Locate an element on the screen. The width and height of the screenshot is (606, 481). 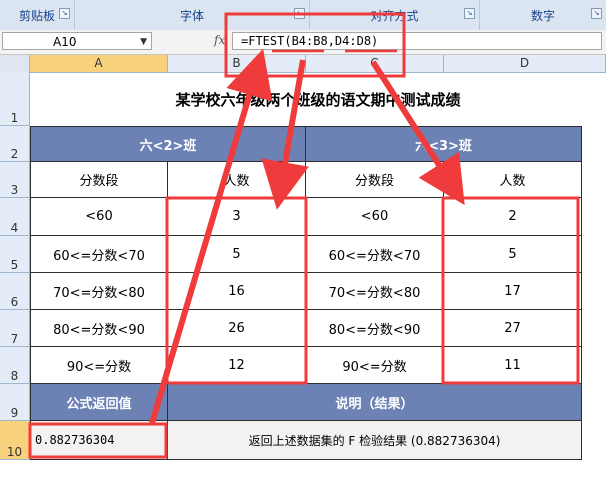
row-header-8: 8 is located at coordinates (15, 365).